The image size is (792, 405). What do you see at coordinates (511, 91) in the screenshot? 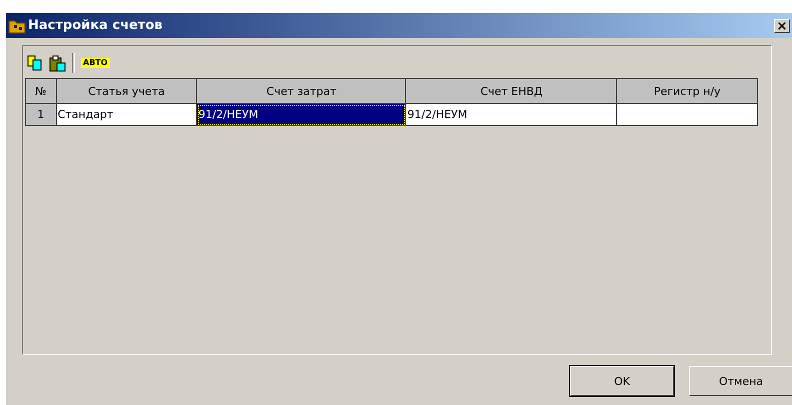
I see `column-header: Счет ЕНВД` at bounding box center [511, 91].